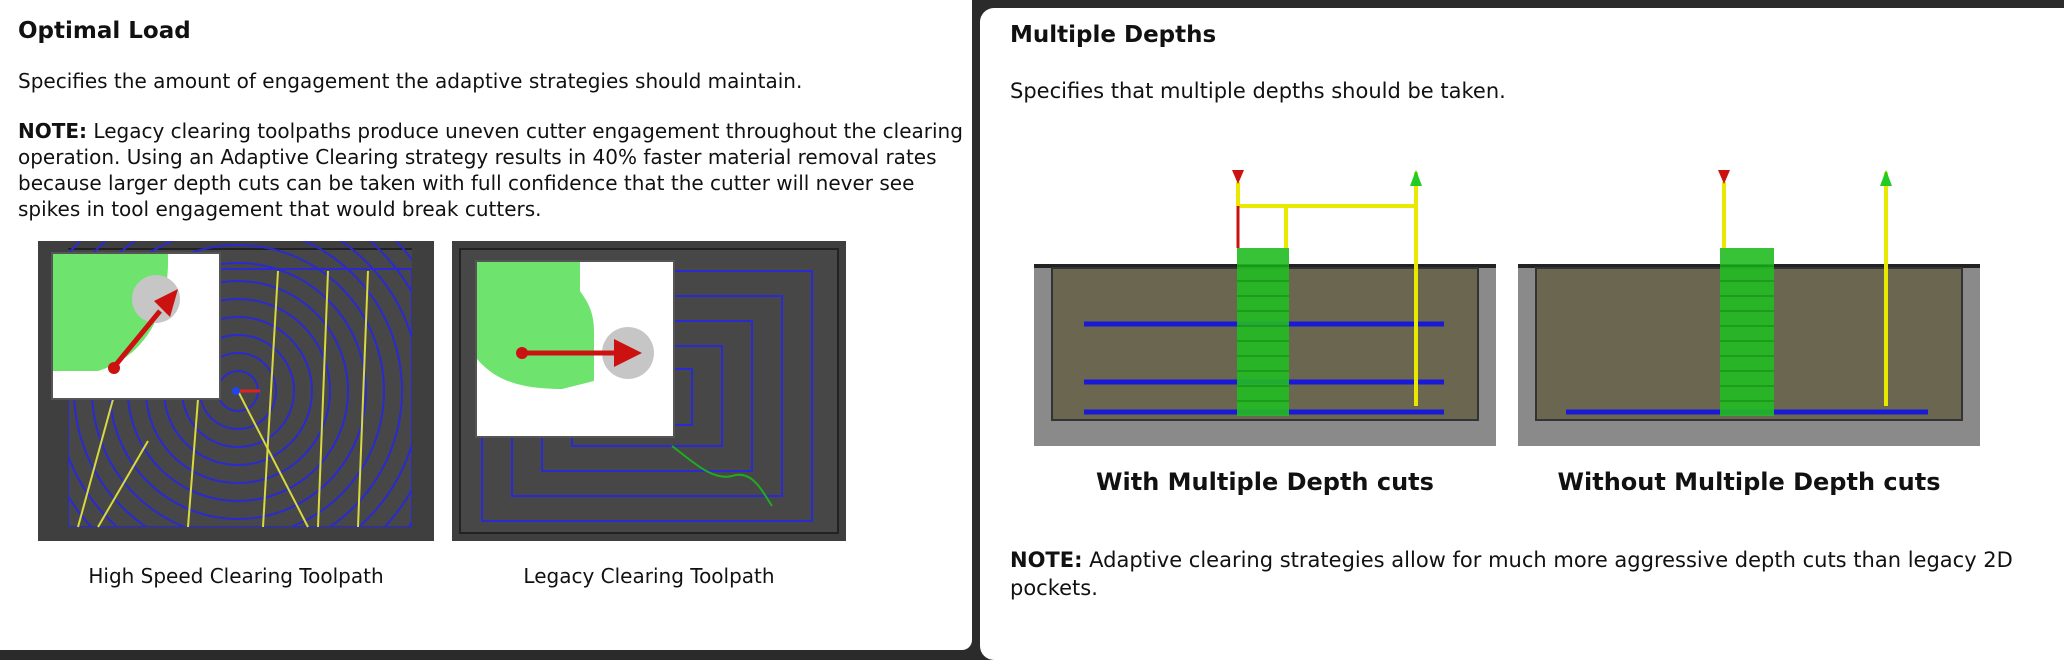  What do you see at coordinates (1113, 35) in the screenshot?
I see `panel-title: Multiple Depths` at bounding box center [1113, 35].